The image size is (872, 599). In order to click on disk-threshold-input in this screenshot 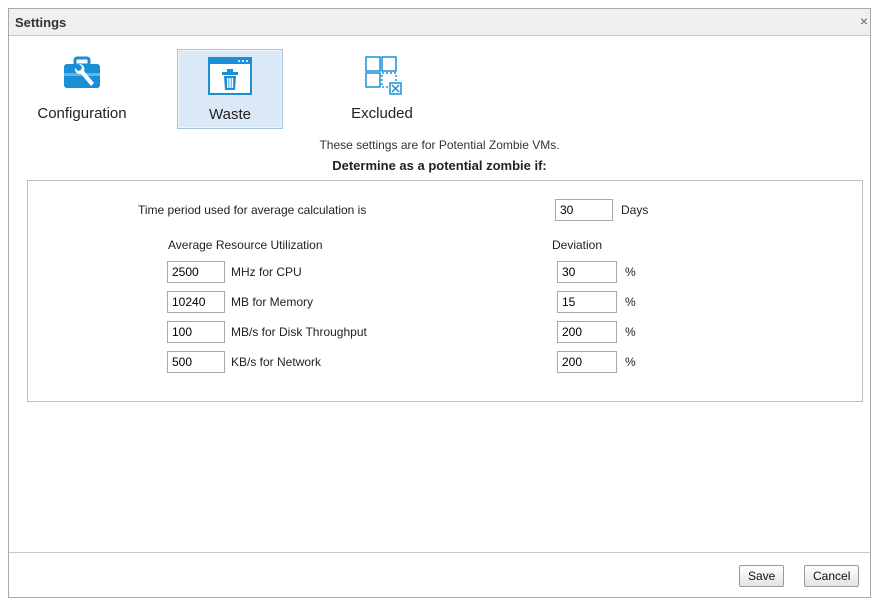, I will do `click(196, 332)`.